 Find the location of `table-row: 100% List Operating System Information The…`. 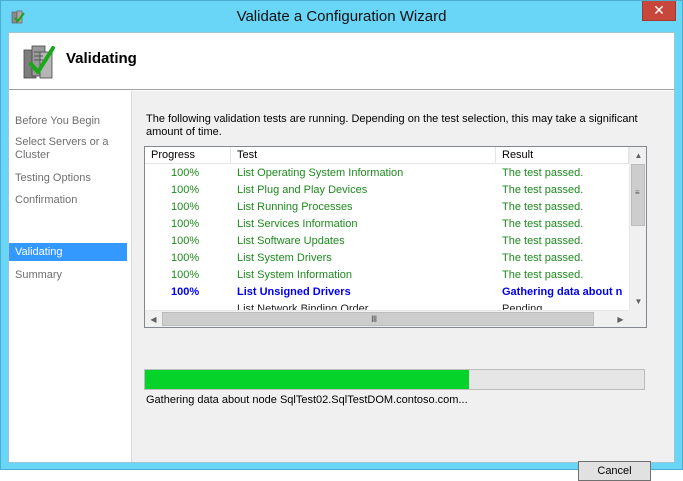

table-row: 100% List Operating System Information The… is located at coordinates (387, 173).